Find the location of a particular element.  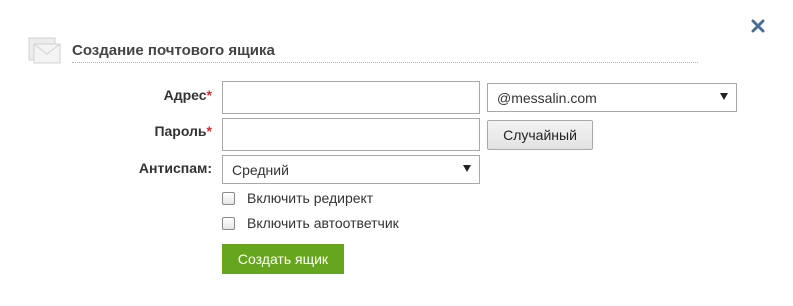

title-divider is located at coordinates (385, 62).